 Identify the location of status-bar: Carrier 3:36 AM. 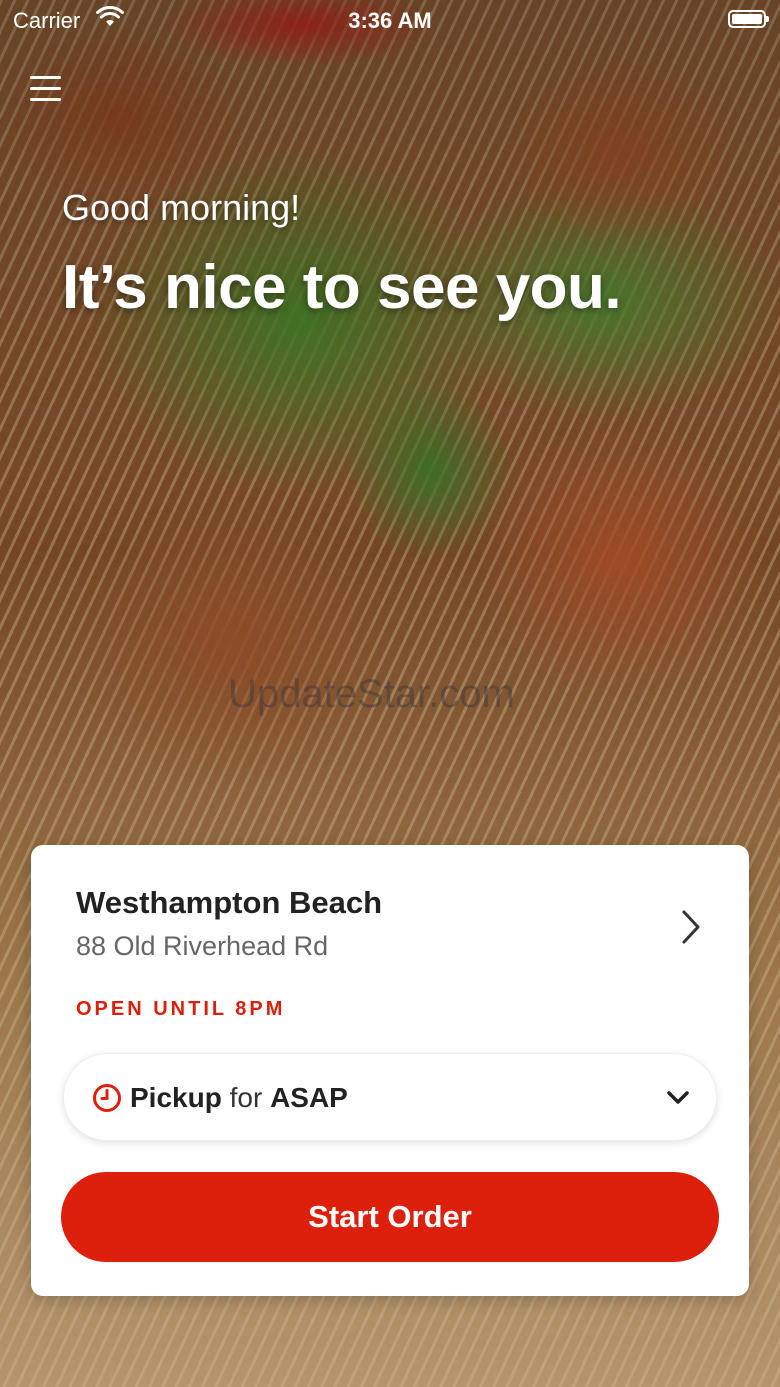
(390, 20).